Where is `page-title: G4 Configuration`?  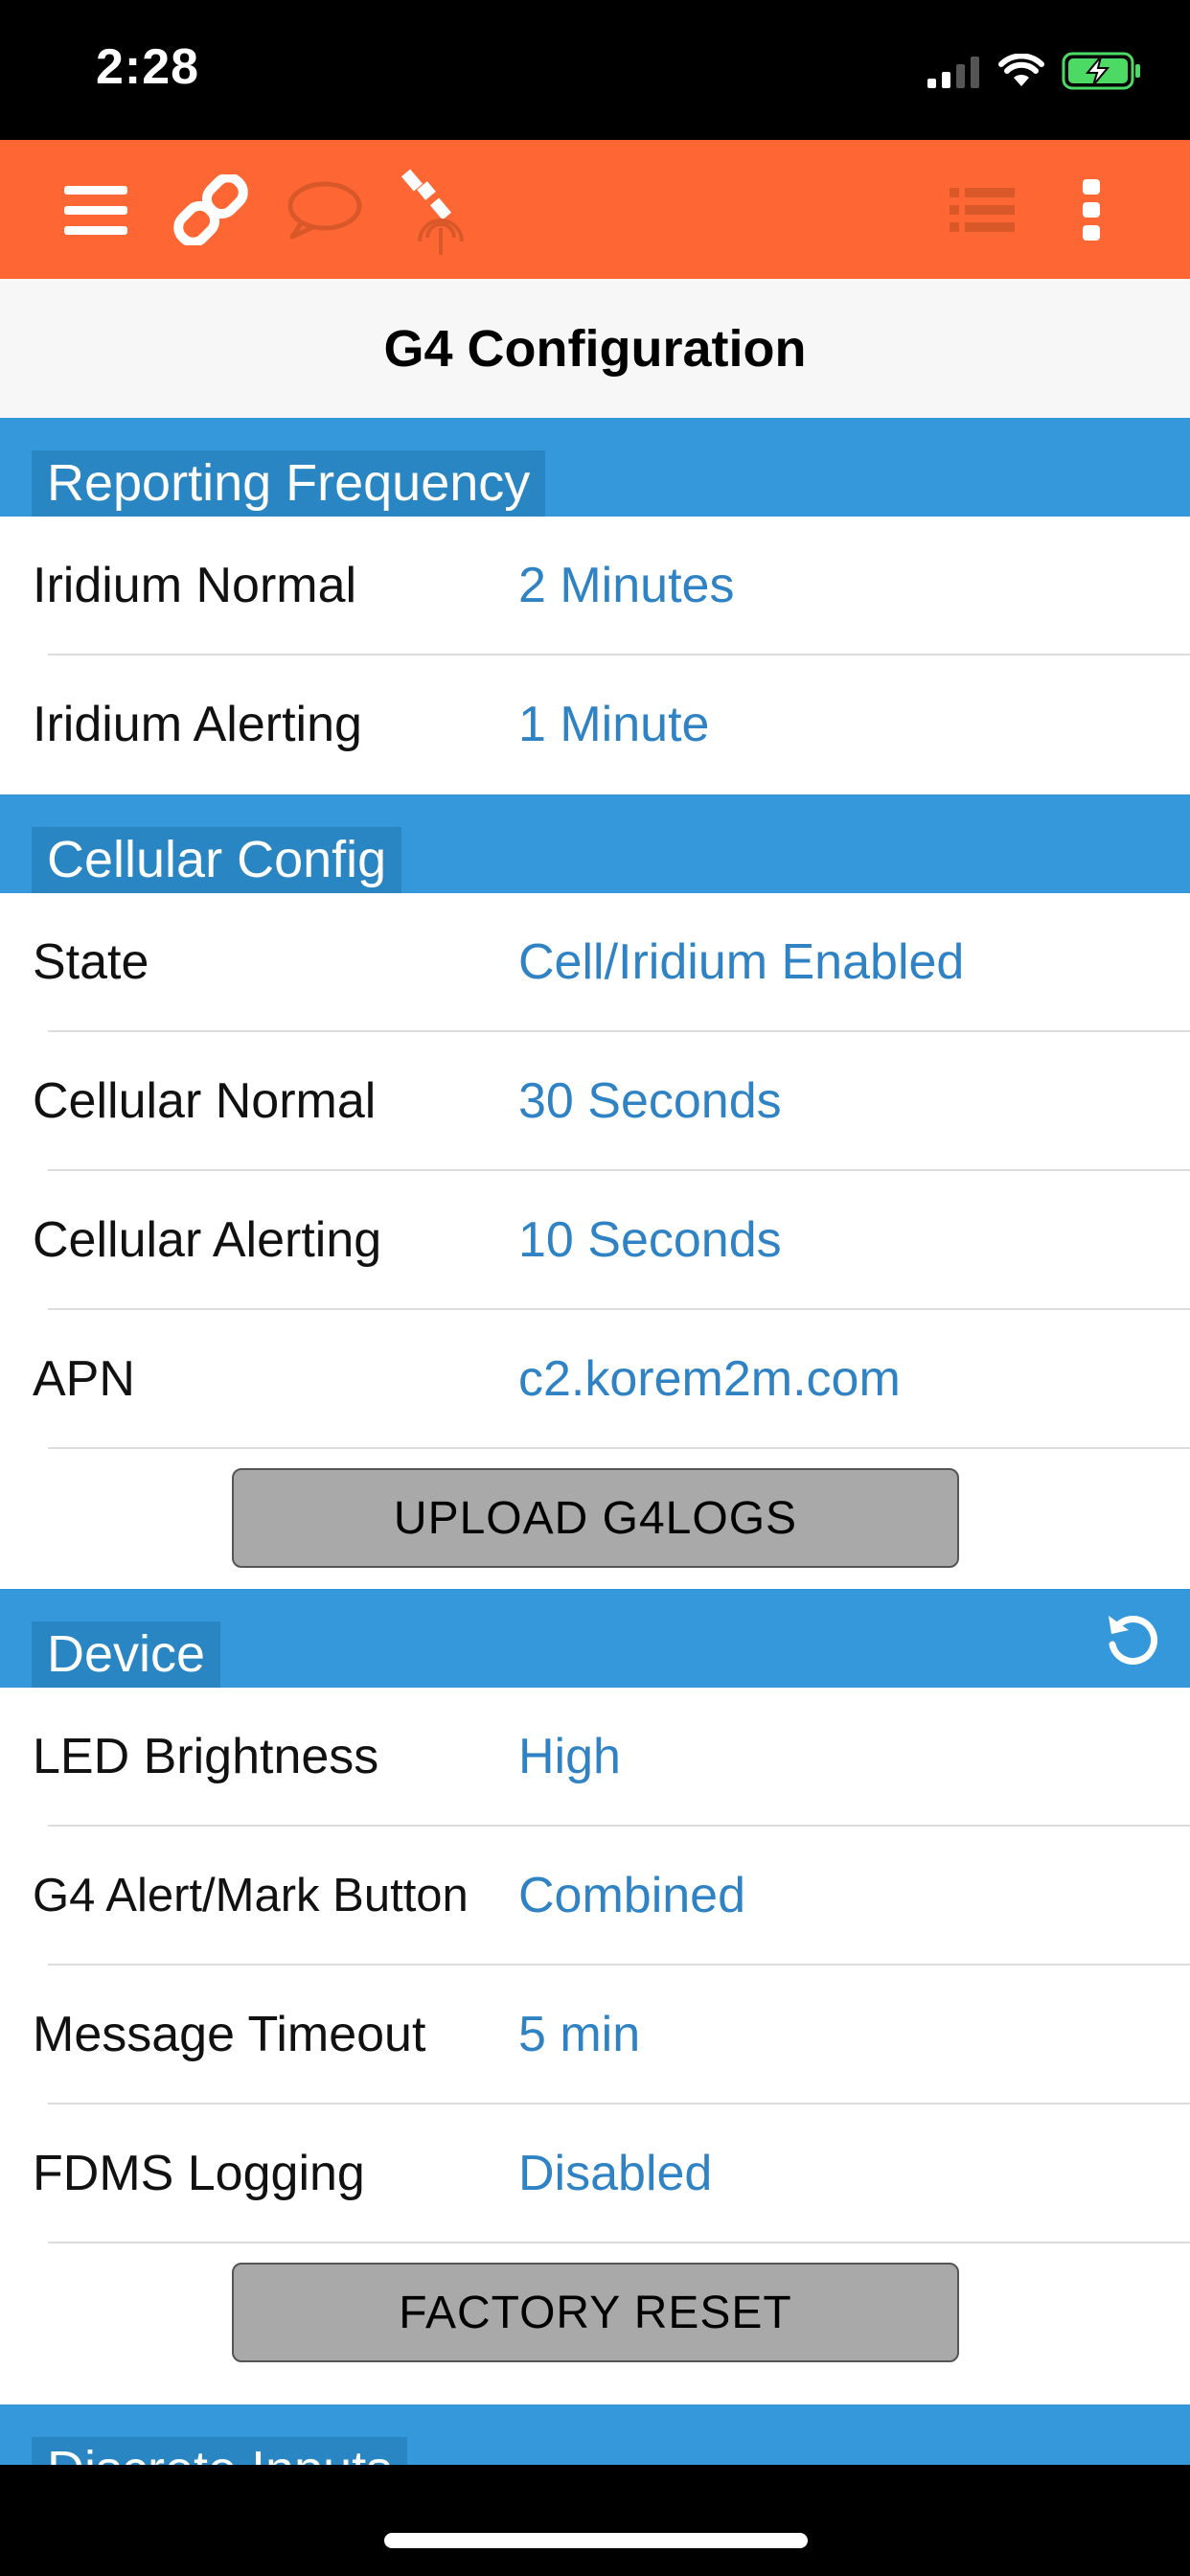
page-title: G4 Configuration is located at coordinates (595, 348).